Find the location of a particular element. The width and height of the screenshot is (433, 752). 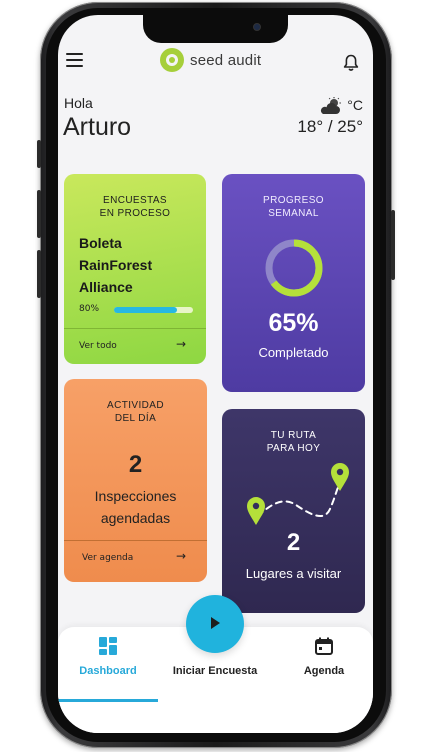

tab-label: Agenda is located at coordinates (324, 671).